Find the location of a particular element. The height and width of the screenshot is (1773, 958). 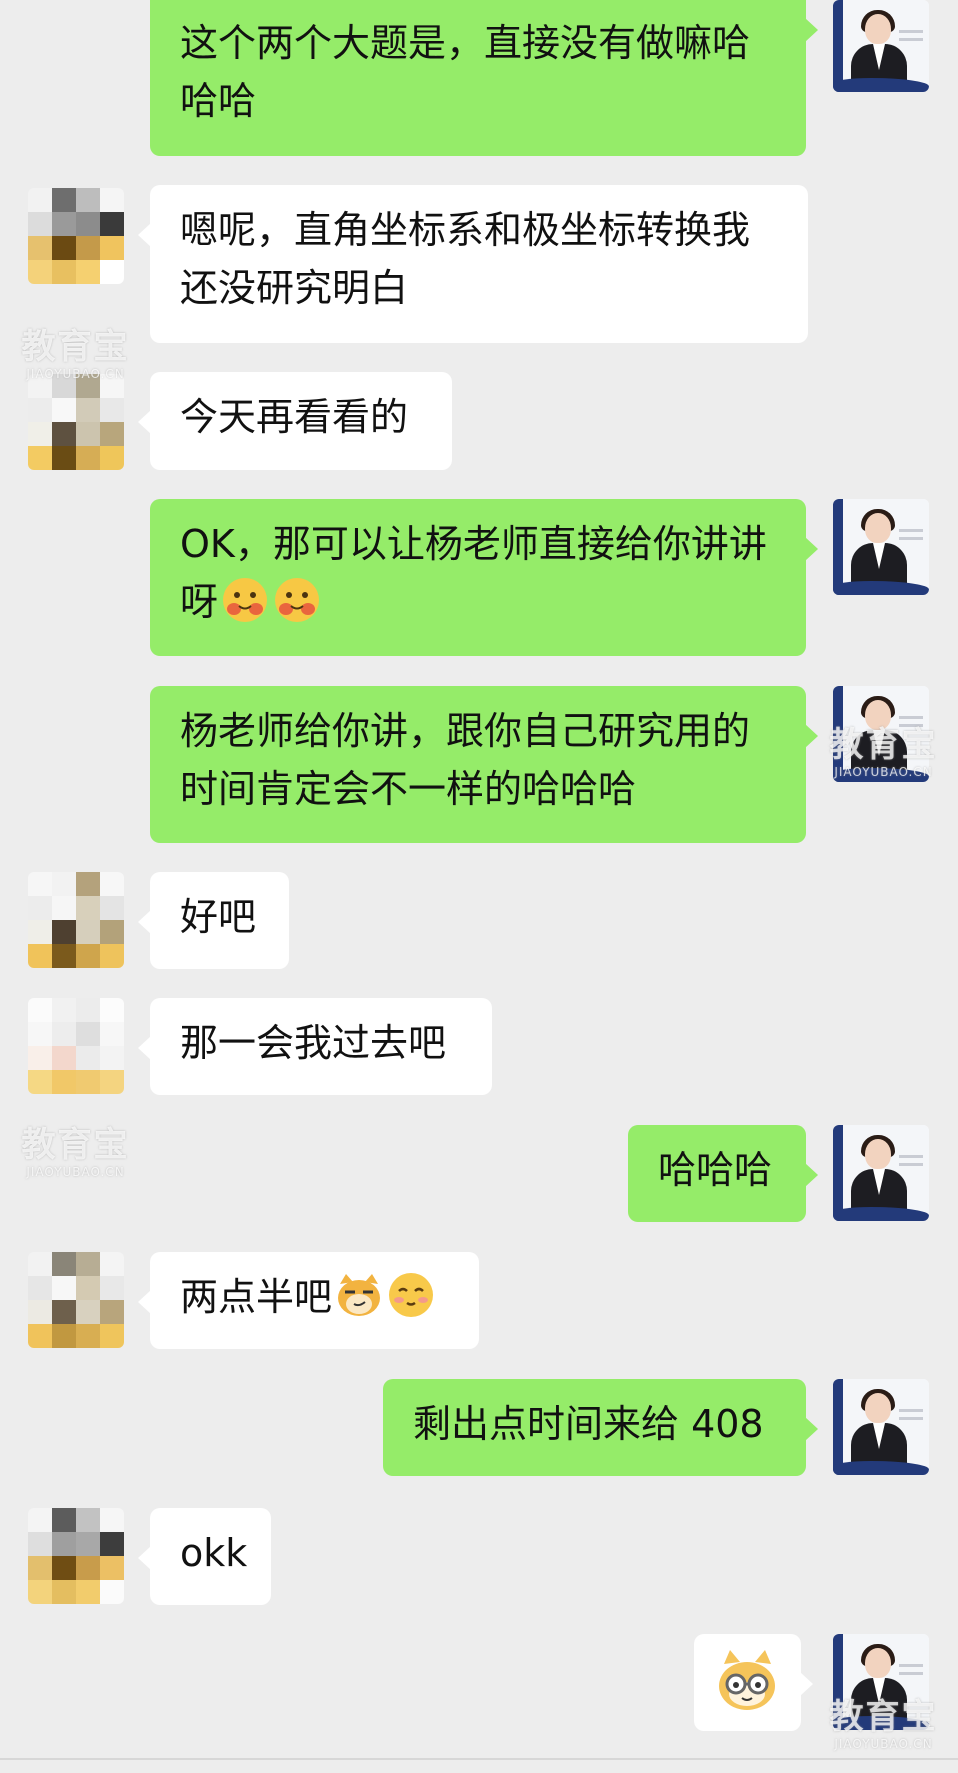

message-bubble: 这个两个大题是，直接没有做嘛哈哈哈 is located at coordinates (484, 78).